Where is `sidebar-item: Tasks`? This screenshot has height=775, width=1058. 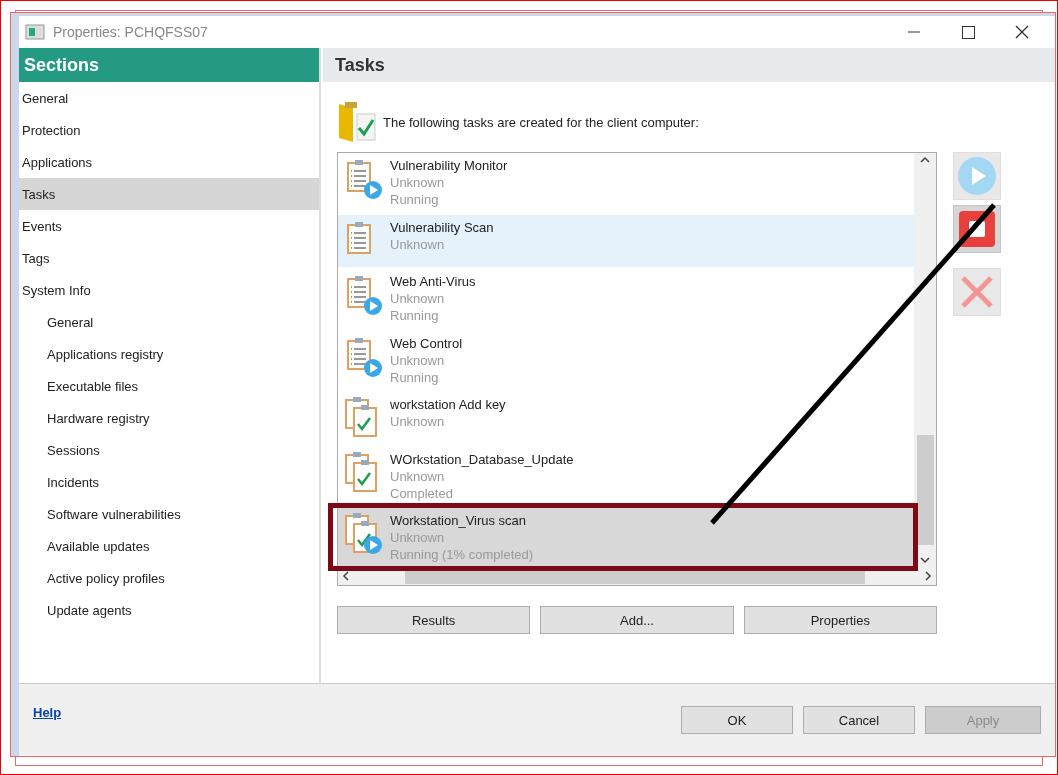 sidebar-item: Tasks is located at coordinates (169, 194).